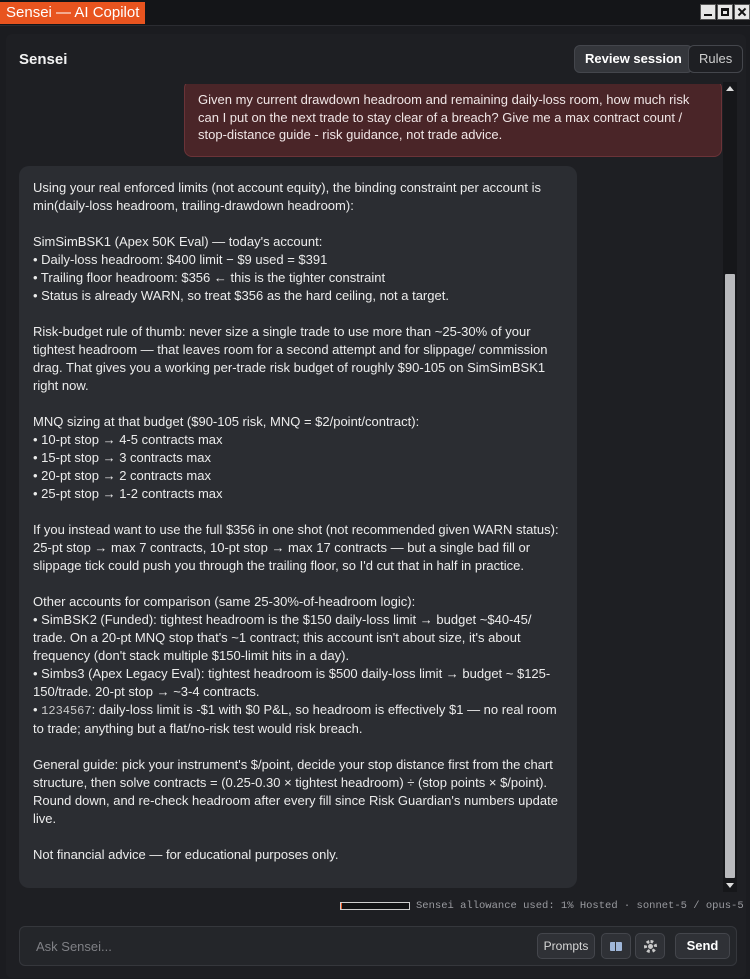  What do you see at coordinates (702, 946) in the screenshot?
I see `send-button: Send` at bounding box center [702, 946].